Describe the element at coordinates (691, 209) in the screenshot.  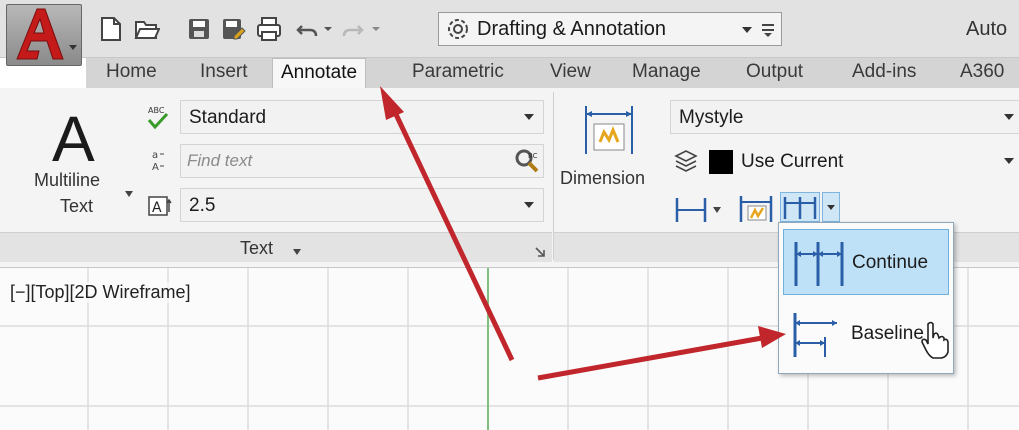
I see `linear-dimension-icon` at that location.